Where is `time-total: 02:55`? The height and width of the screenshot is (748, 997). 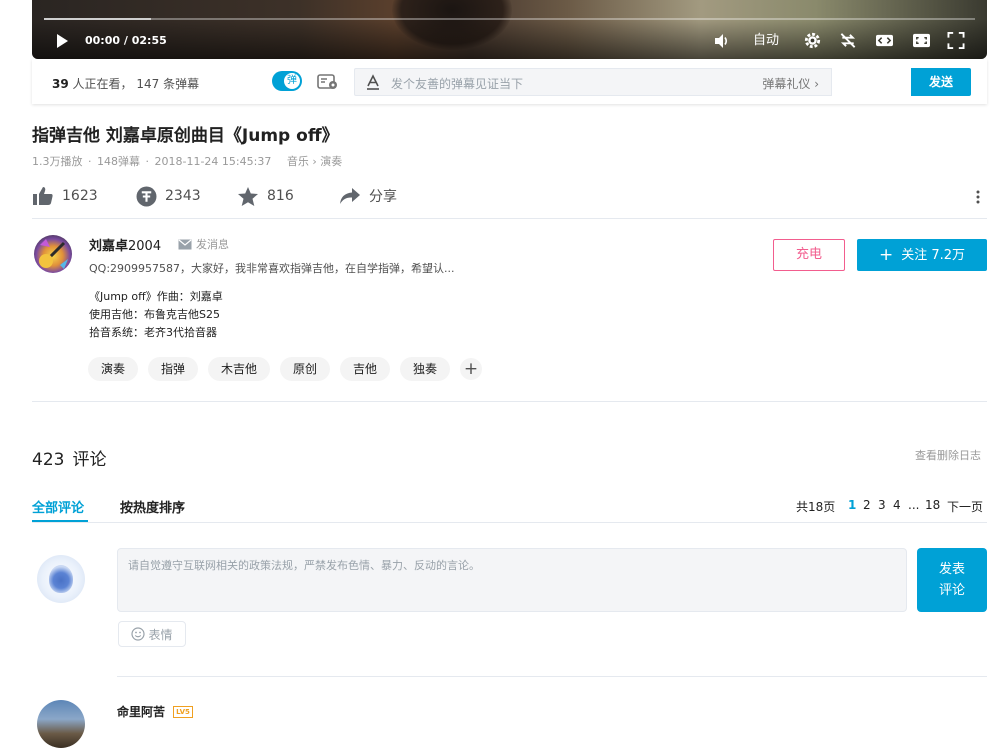
time-total: 02:55 is located at coordinates (149, 40).